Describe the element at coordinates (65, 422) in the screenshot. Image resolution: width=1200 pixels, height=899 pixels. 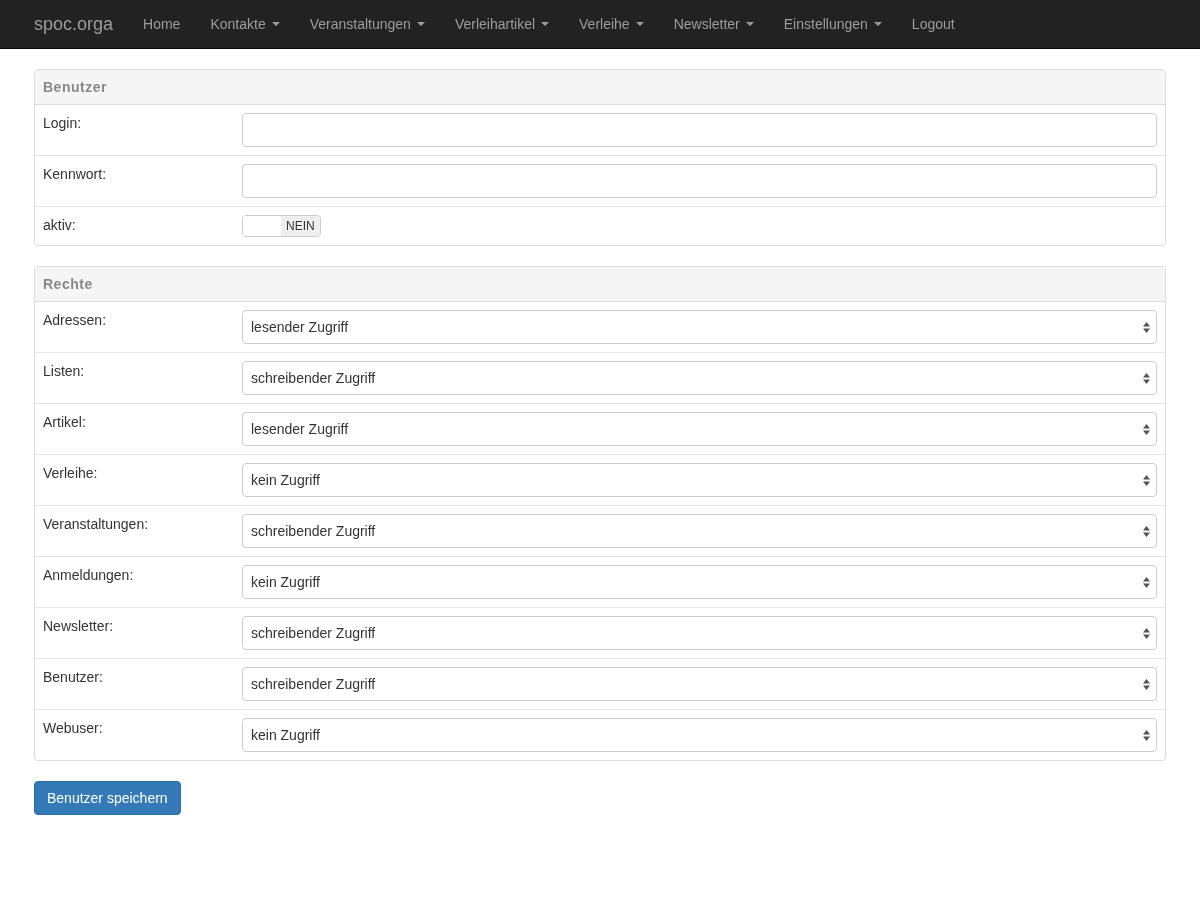
I see `field-label: Artikel:` at that location.